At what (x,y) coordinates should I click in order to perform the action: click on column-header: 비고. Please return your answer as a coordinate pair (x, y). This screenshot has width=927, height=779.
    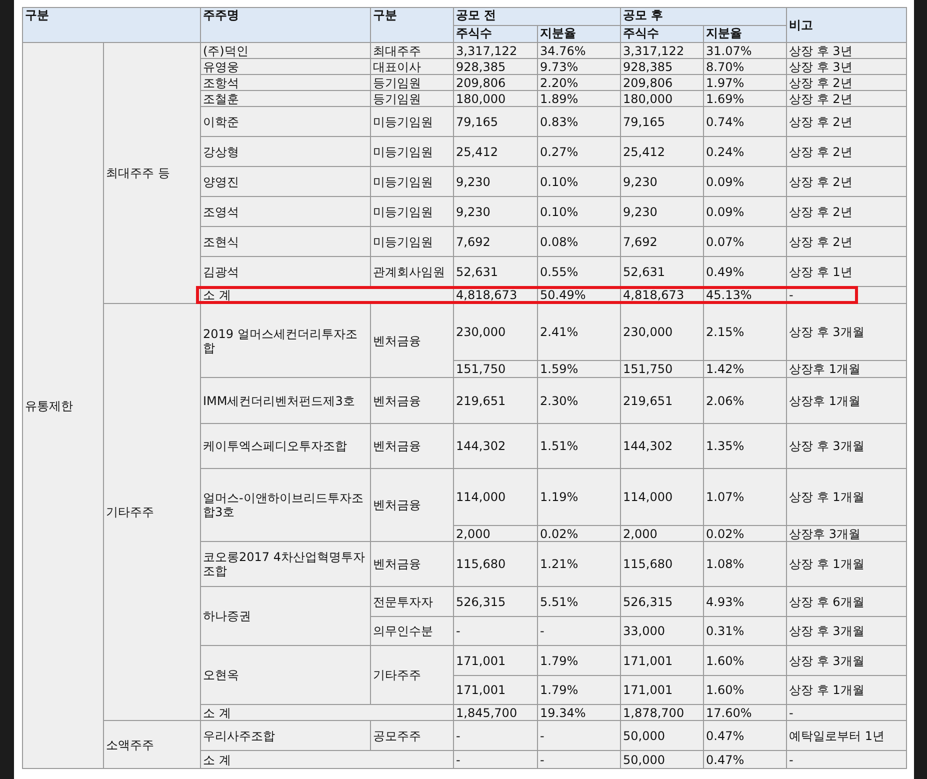
    Looking at the image, I should click on (846, 25).